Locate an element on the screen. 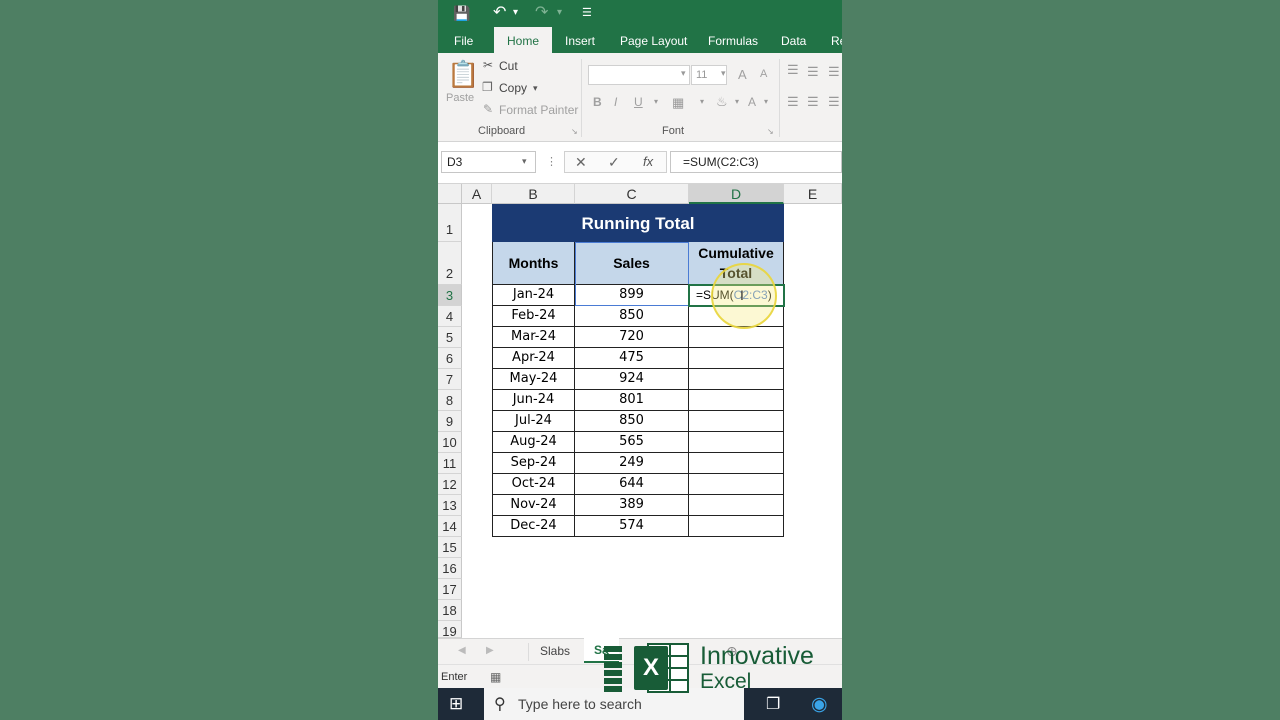  redo-dropdown-icon: ▾ is located at coordinates (559, 13).